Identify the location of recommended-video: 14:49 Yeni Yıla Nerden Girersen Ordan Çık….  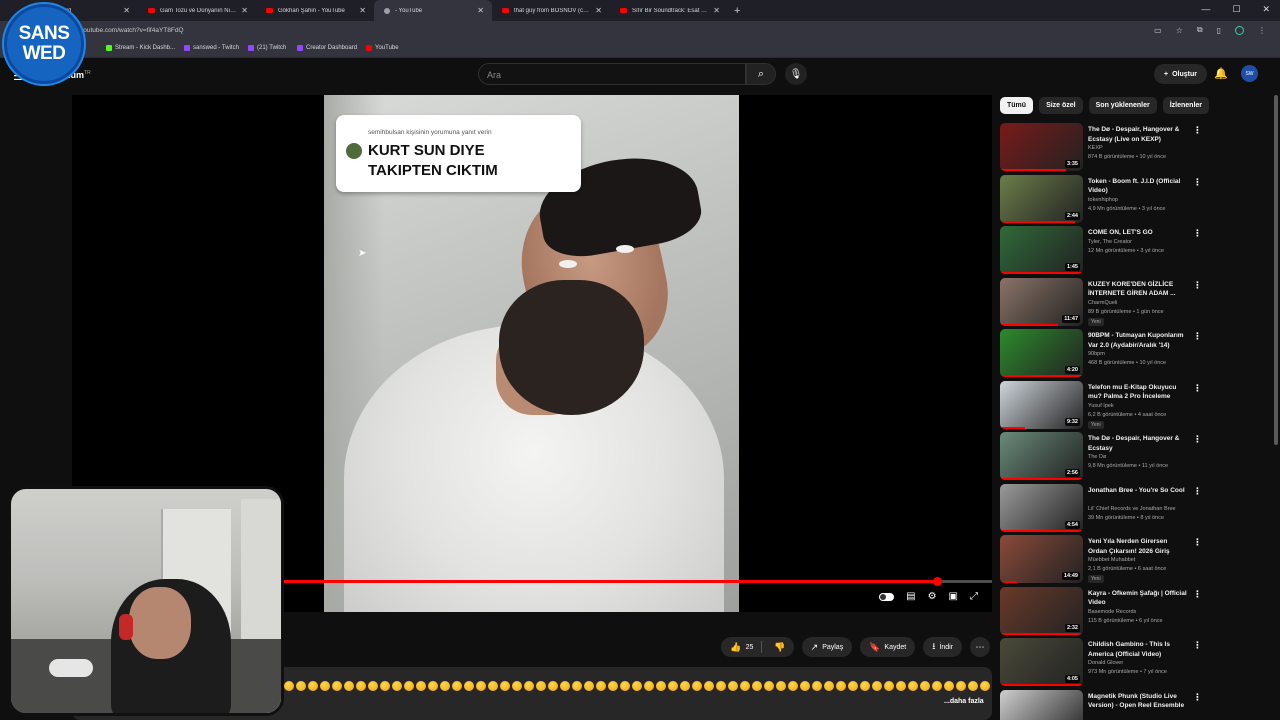
(1135, 560).